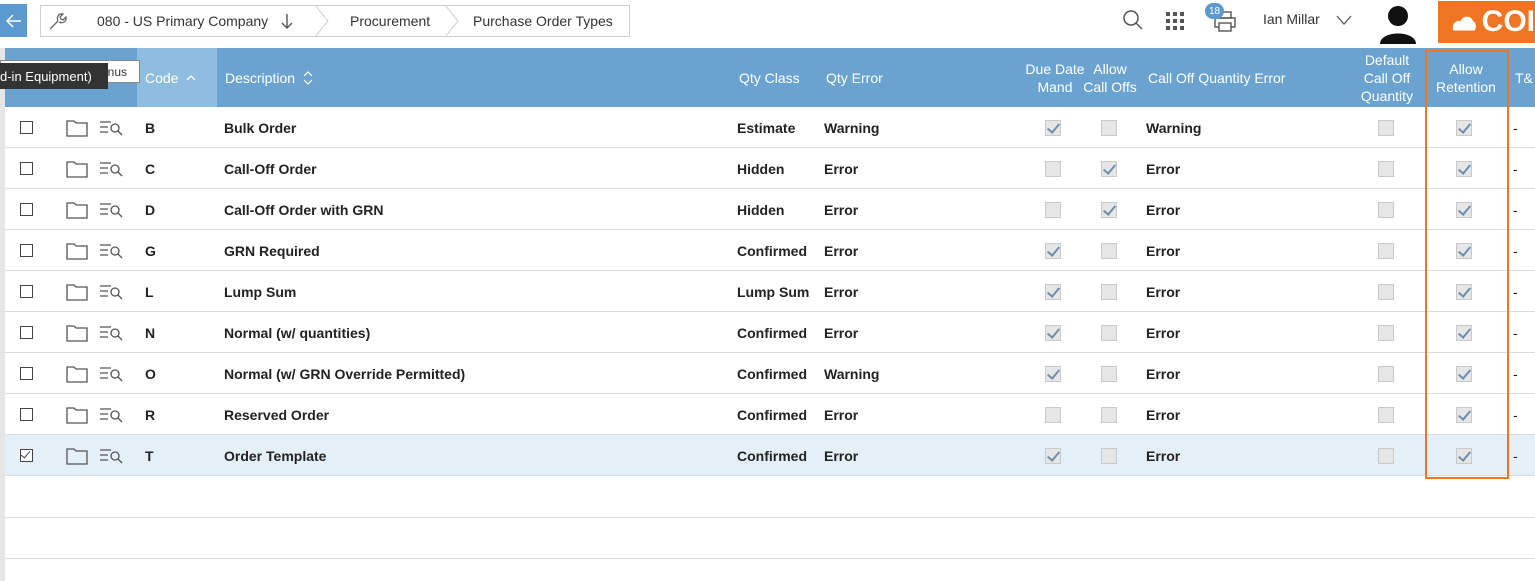  I want to click on column-header-qty-error: Qty Error, so click(922, 77).